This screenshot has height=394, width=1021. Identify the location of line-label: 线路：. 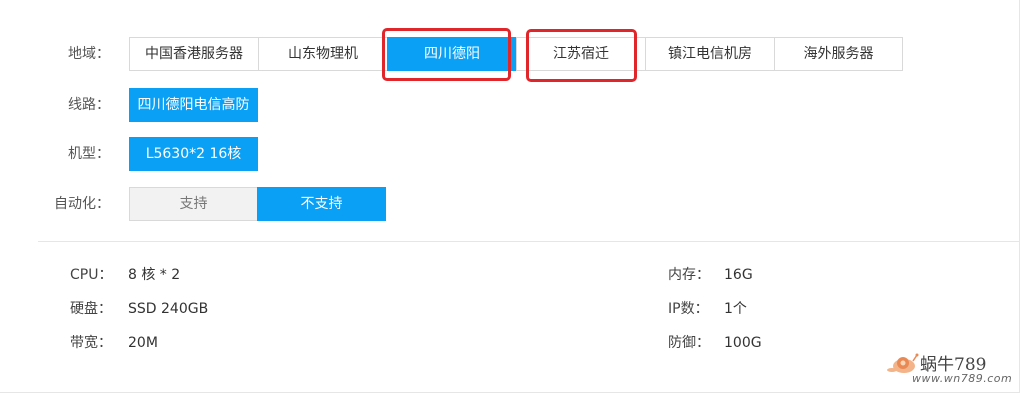
(89, 105).